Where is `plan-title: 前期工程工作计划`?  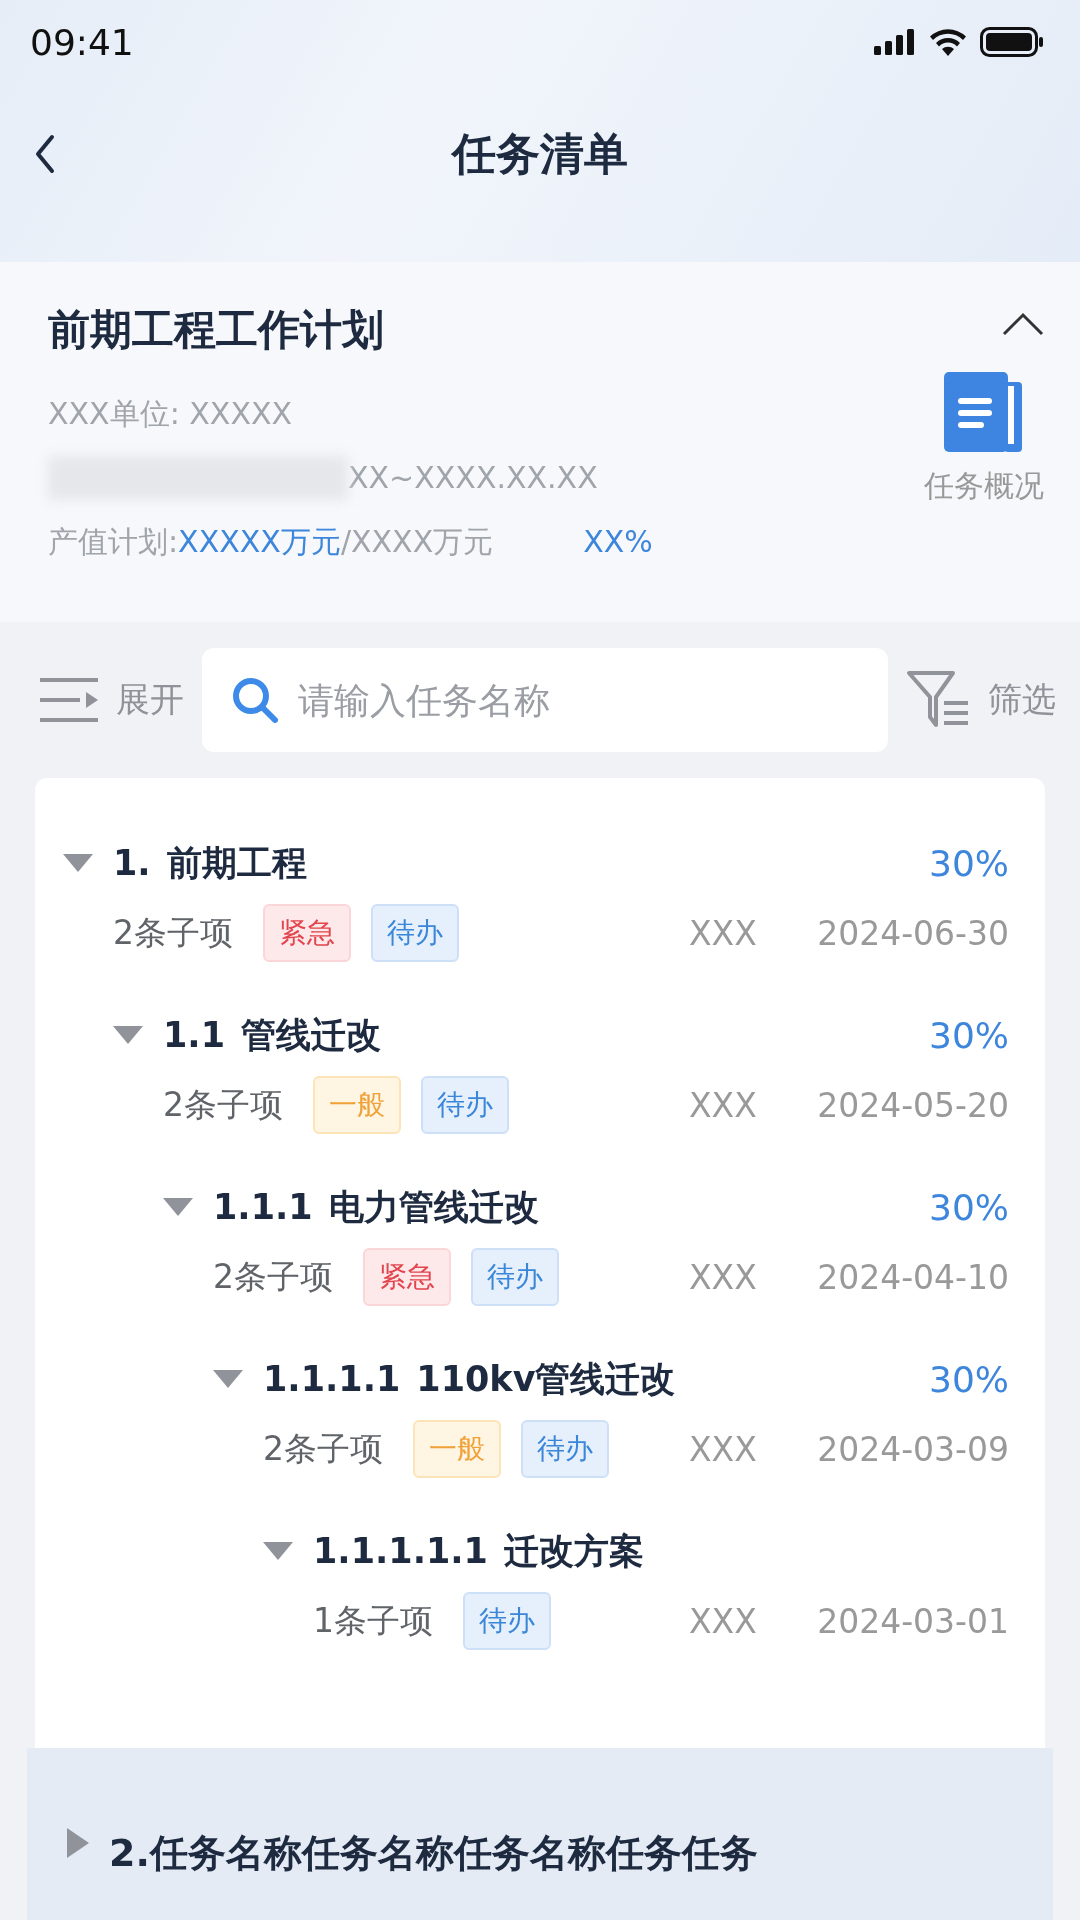
plan-title: 前期工程工作计划 is located at coordinates (216, 330).